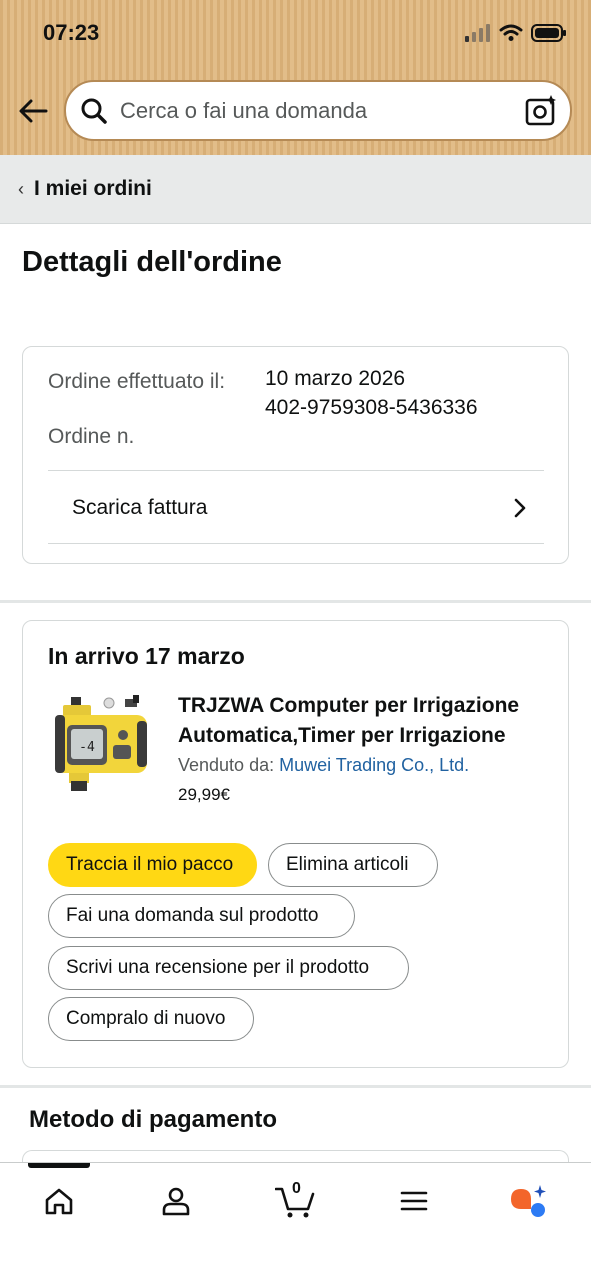 Image resolution: width=591 pixels, height=1281 pixels. What do you see at coordinates (322, 111) in the screenshot?
I see `search-input: Cerca o fai una domanda` at bounding box center [322, 111].